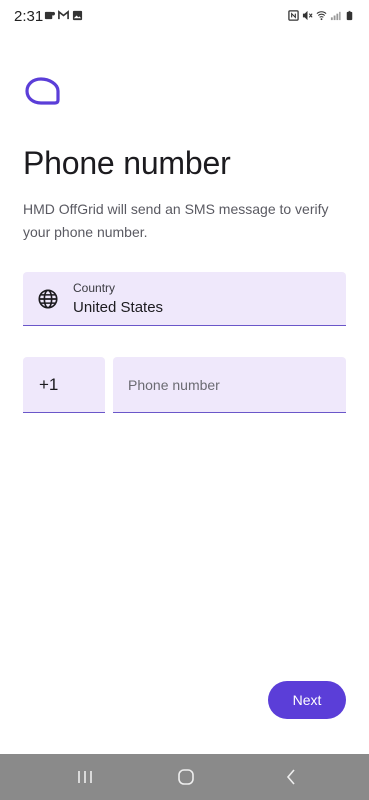 This screenshot has width=369, height=800. What do you see at coordinates (48, 299) in the screenshot?
I see `globe-icon` at bounding box center [48, 299].